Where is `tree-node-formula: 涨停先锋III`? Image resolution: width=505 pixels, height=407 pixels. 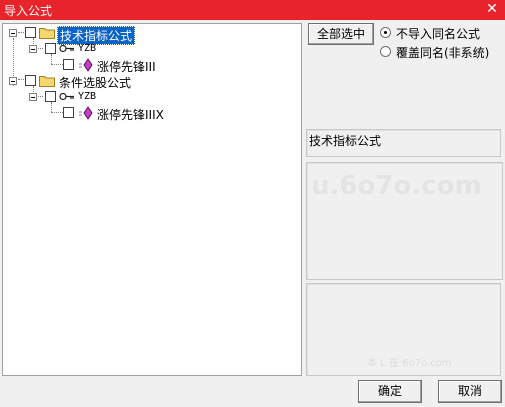 tree-node-formula: 涨停先锋III is located at coordinates (152, 65).